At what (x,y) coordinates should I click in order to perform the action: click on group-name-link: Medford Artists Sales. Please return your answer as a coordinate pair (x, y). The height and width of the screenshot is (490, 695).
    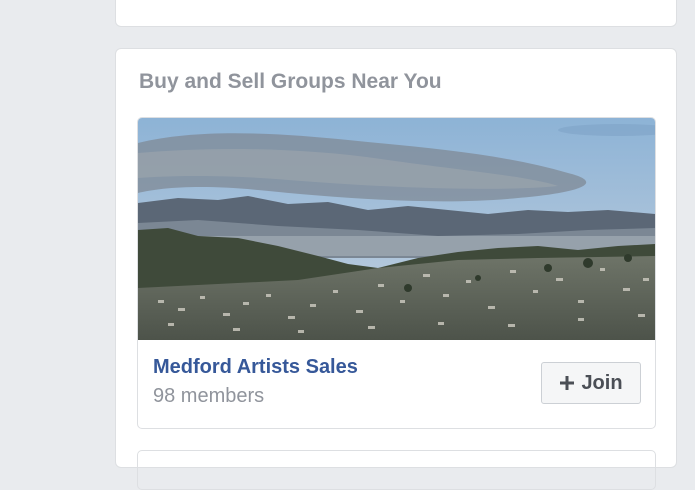
    Looking at the image, I should click on (255, 367).